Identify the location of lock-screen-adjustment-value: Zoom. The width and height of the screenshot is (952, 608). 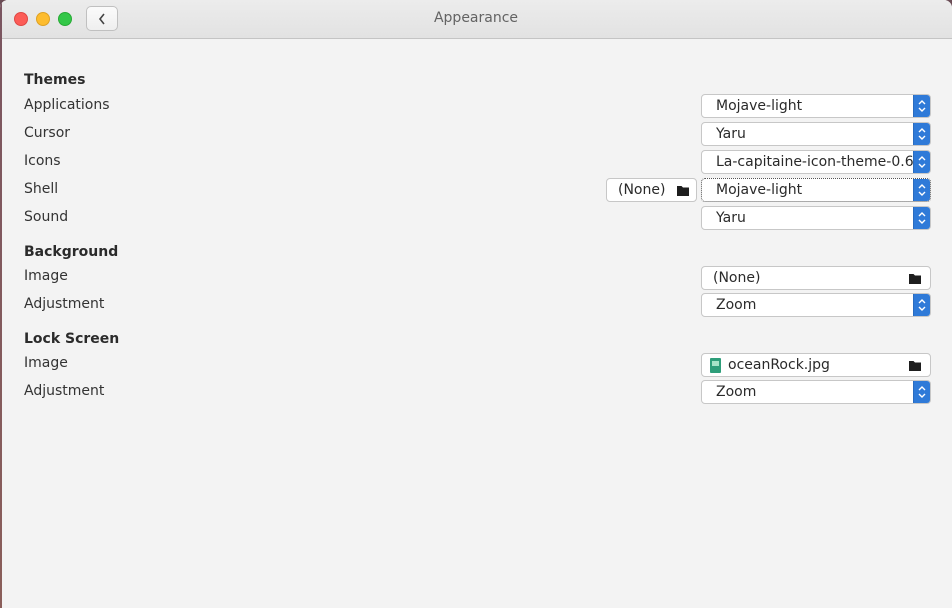
(736, 392).